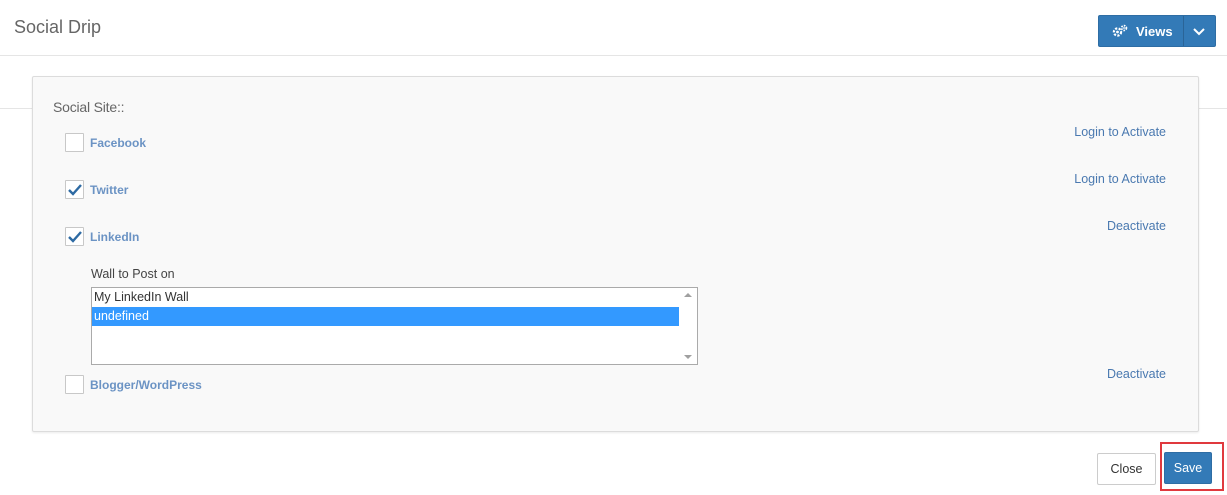 Image resolution: width=1227 pixels, height=495 pixels. I want to click on site-name-twitter: Twitter, so click(109, 190).